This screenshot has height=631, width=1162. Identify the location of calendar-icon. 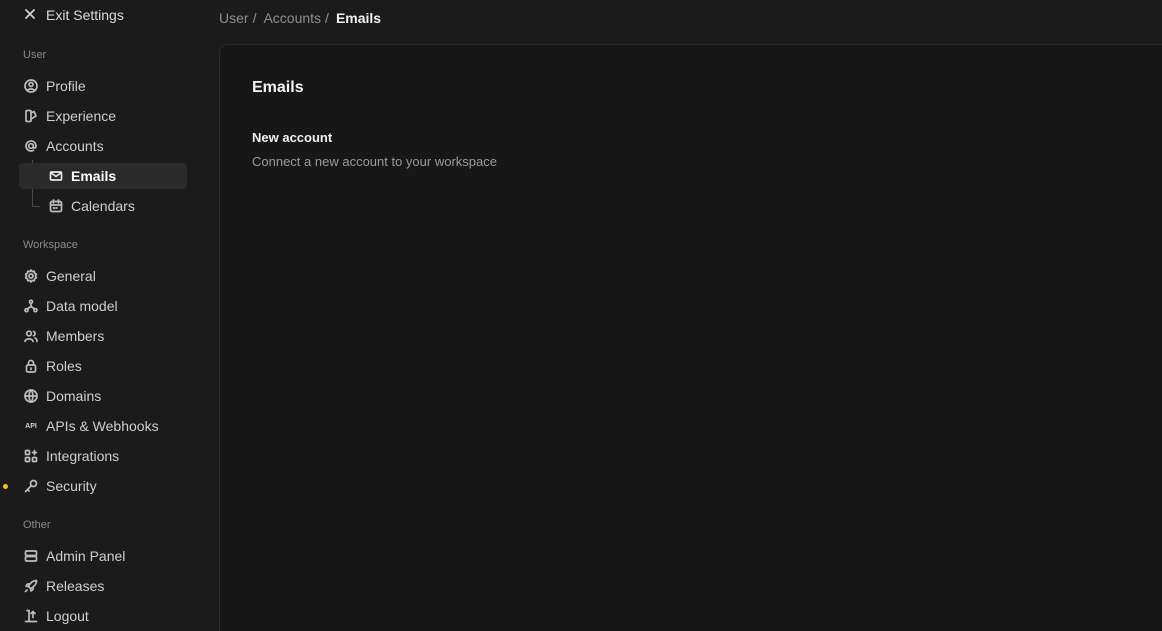
(56, 206).